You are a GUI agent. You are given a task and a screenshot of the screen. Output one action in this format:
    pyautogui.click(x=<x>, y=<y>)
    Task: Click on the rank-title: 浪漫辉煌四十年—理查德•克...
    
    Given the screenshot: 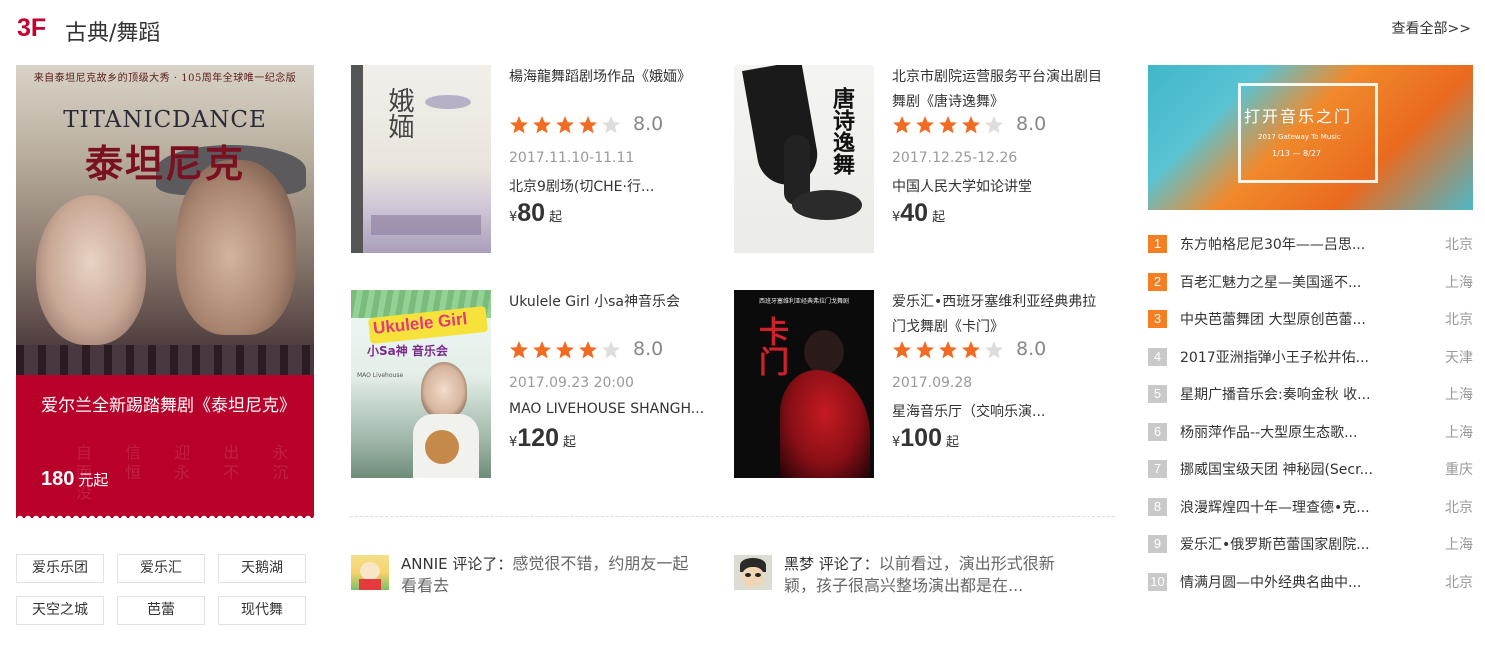 What is the action you would take?
    pyautogui.click(x=1285, y=507)
    